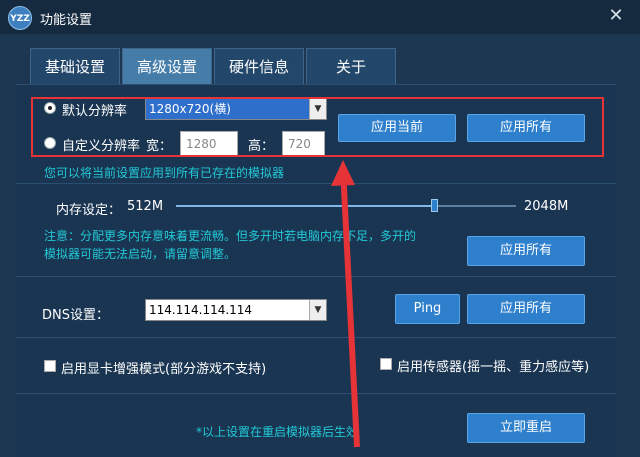 The image size is (640, 457). What do you see at coordinates (386, 364) in the screenshot?
I see `sensor-checkbox` at bounding box center [386, 364].